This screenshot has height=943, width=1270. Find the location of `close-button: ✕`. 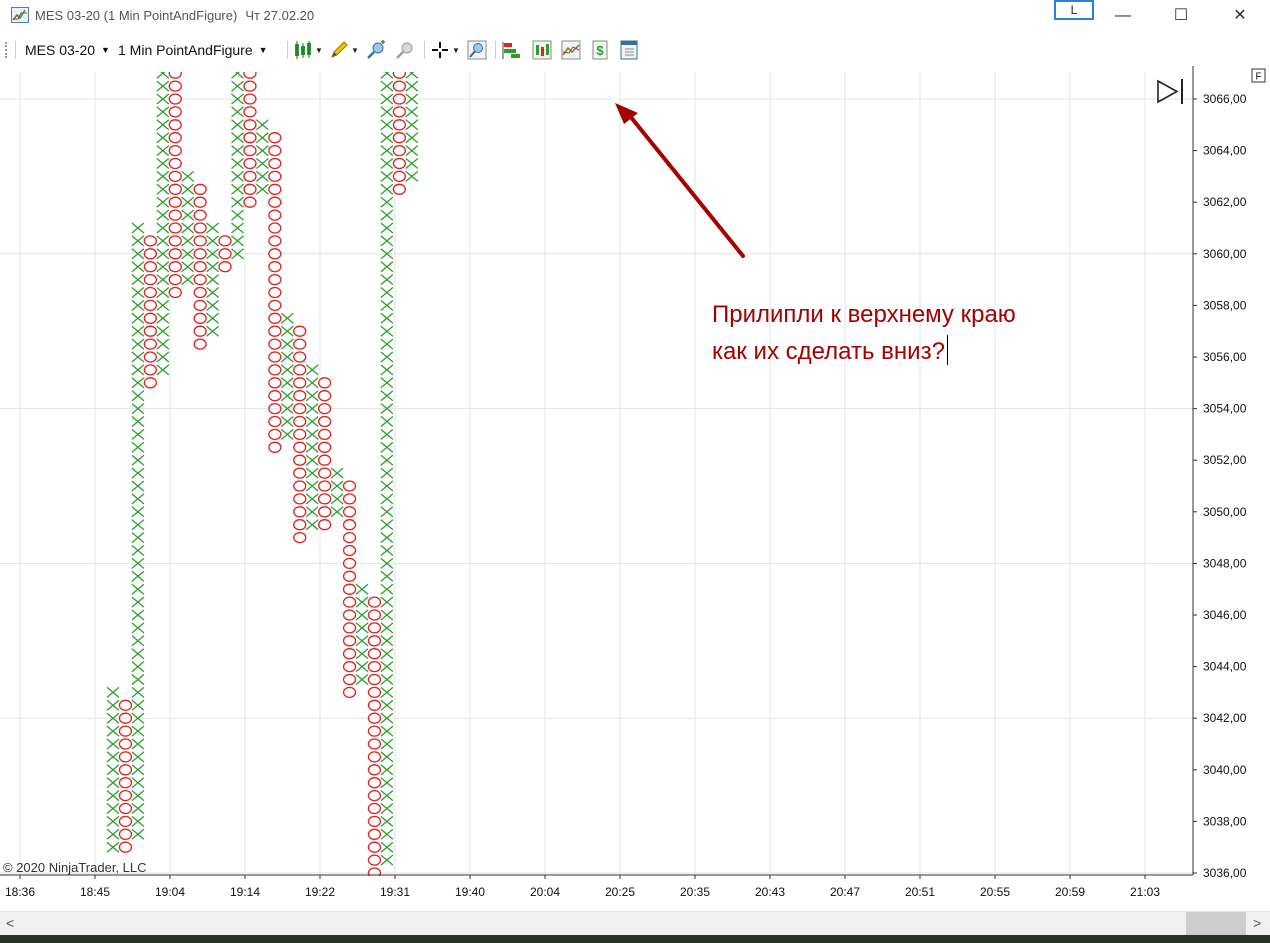

close-button: ✕ is located at coordinates (1240, 16).